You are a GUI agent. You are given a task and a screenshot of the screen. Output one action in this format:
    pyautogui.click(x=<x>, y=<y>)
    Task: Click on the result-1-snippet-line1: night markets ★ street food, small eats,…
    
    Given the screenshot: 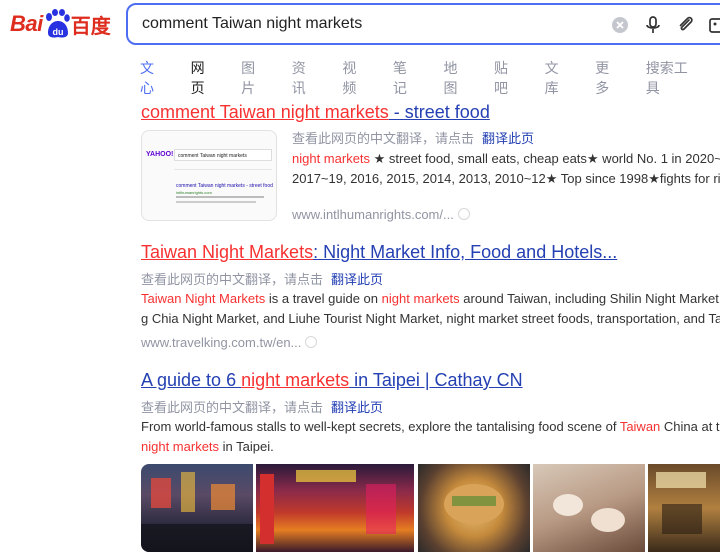 What is the action you would take?
    pyautogui.click(x=506, y=158)
    